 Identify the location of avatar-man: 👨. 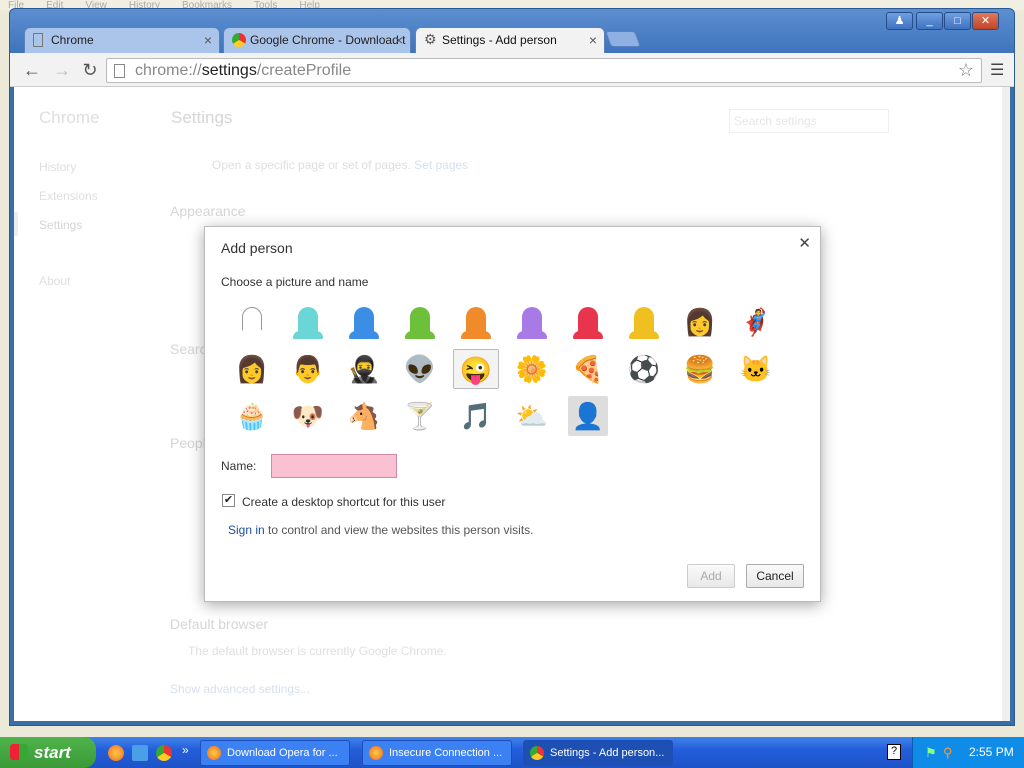
(308, 369).